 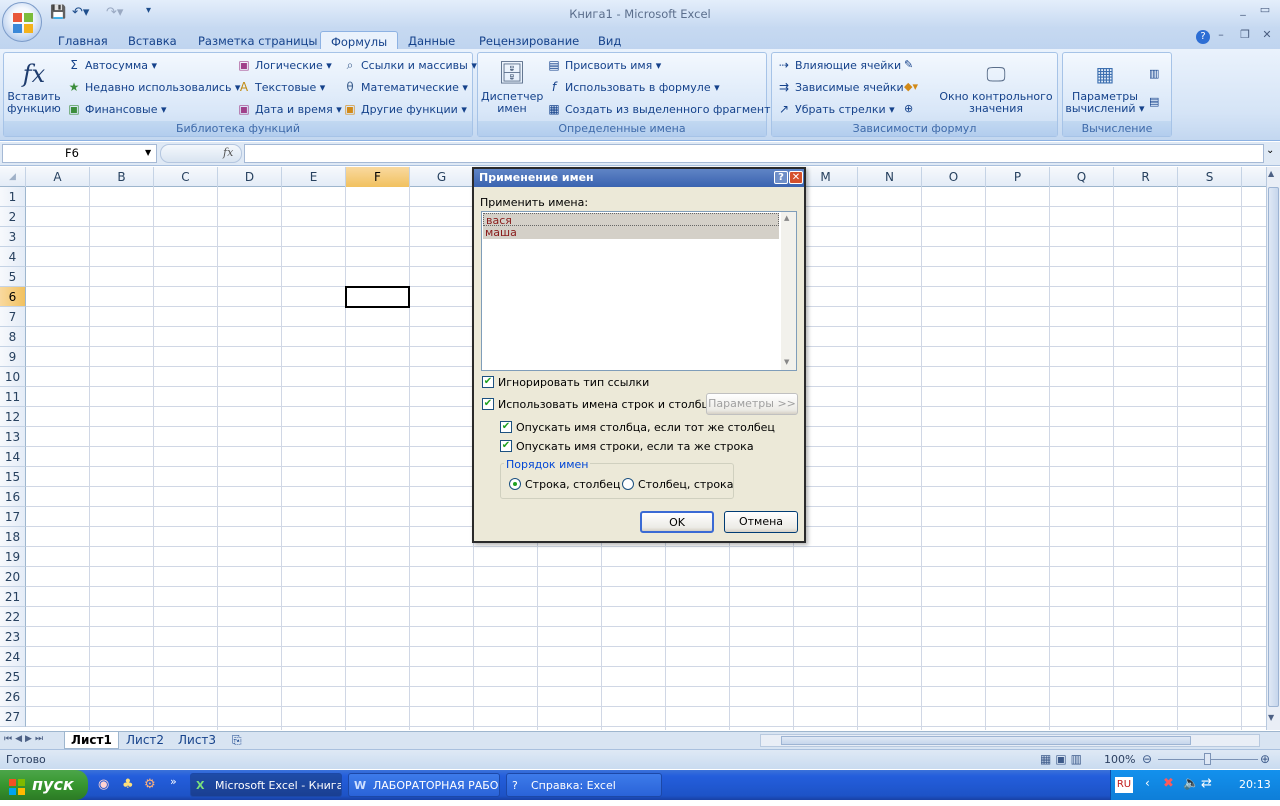 What do you see at coordinates (840, 87) in the screenshot?
I see `trace-dependents-button: ⇉ Зависимые ячейки` at bounding box center [840, 87].